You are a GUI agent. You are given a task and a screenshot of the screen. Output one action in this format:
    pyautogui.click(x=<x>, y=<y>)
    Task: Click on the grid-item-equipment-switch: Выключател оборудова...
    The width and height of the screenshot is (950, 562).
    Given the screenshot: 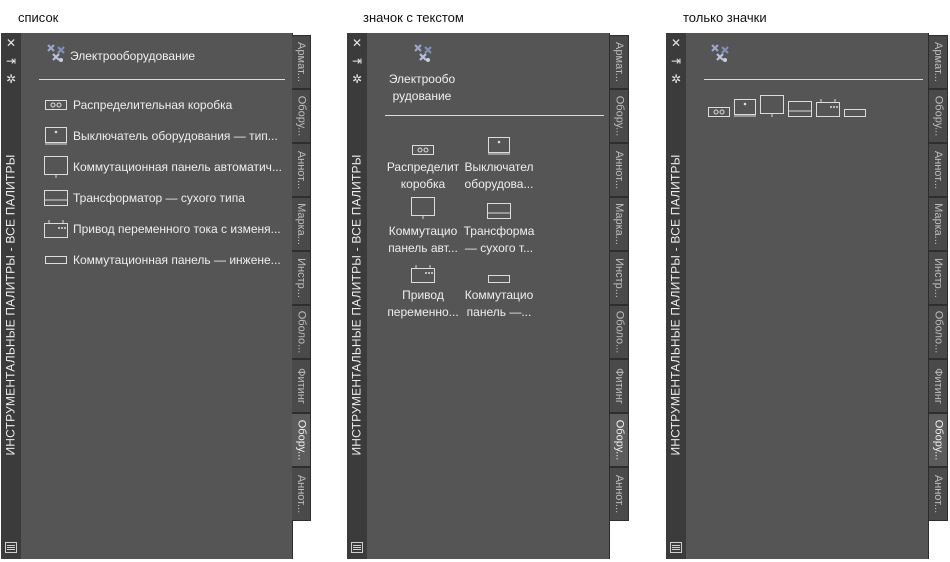 What is the action you would take?
    pyautogui.click(x=499, y=161)
    